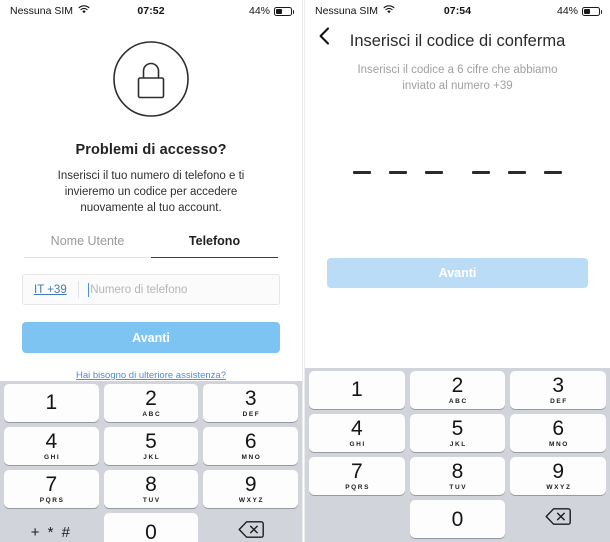 The image size is (610, 542). What do you see at coordinates (356, 471) in the screenshot?
I see `key-digit: 7` at bounding box center [356, 471].